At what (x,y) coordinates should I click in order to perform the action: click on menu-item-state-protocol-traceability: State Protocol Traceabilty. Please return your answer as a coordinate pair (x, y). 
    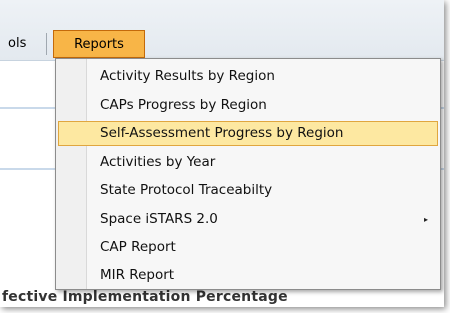
    Looking at the image, I should click on (248, 190).